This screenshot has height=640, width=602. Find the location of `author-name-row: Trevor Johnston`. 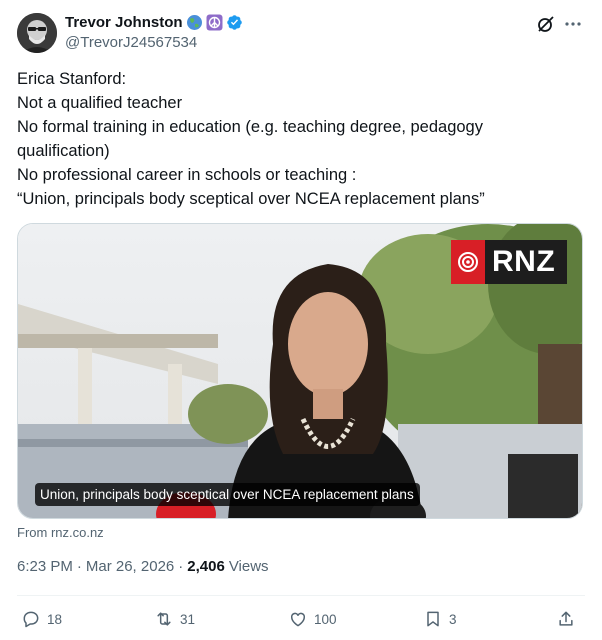

author-name-row: Trevor Johnston is located at coordinates (154, 22).